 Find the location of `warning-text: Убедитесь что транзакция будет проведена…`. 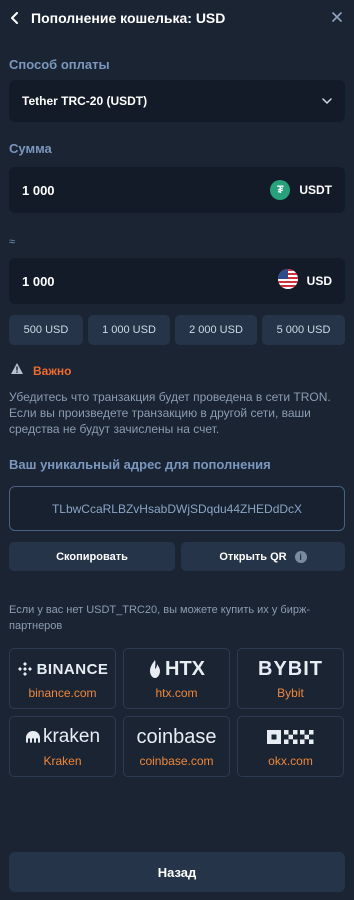

warning-text: Убедитесь что транзакция будет проведена… is located at coordinates (170, 413).